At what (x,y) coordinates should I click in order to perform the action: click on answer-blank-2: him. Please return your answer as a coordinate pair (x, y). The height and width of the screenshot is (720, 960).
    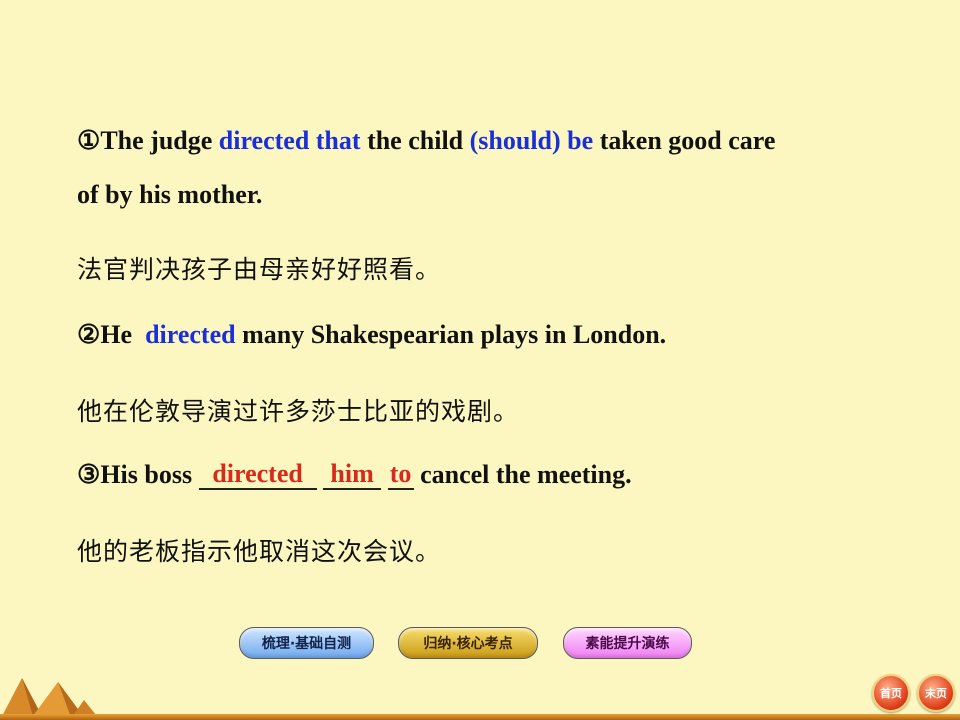
    Looking at the image, I should click on (352, 475).